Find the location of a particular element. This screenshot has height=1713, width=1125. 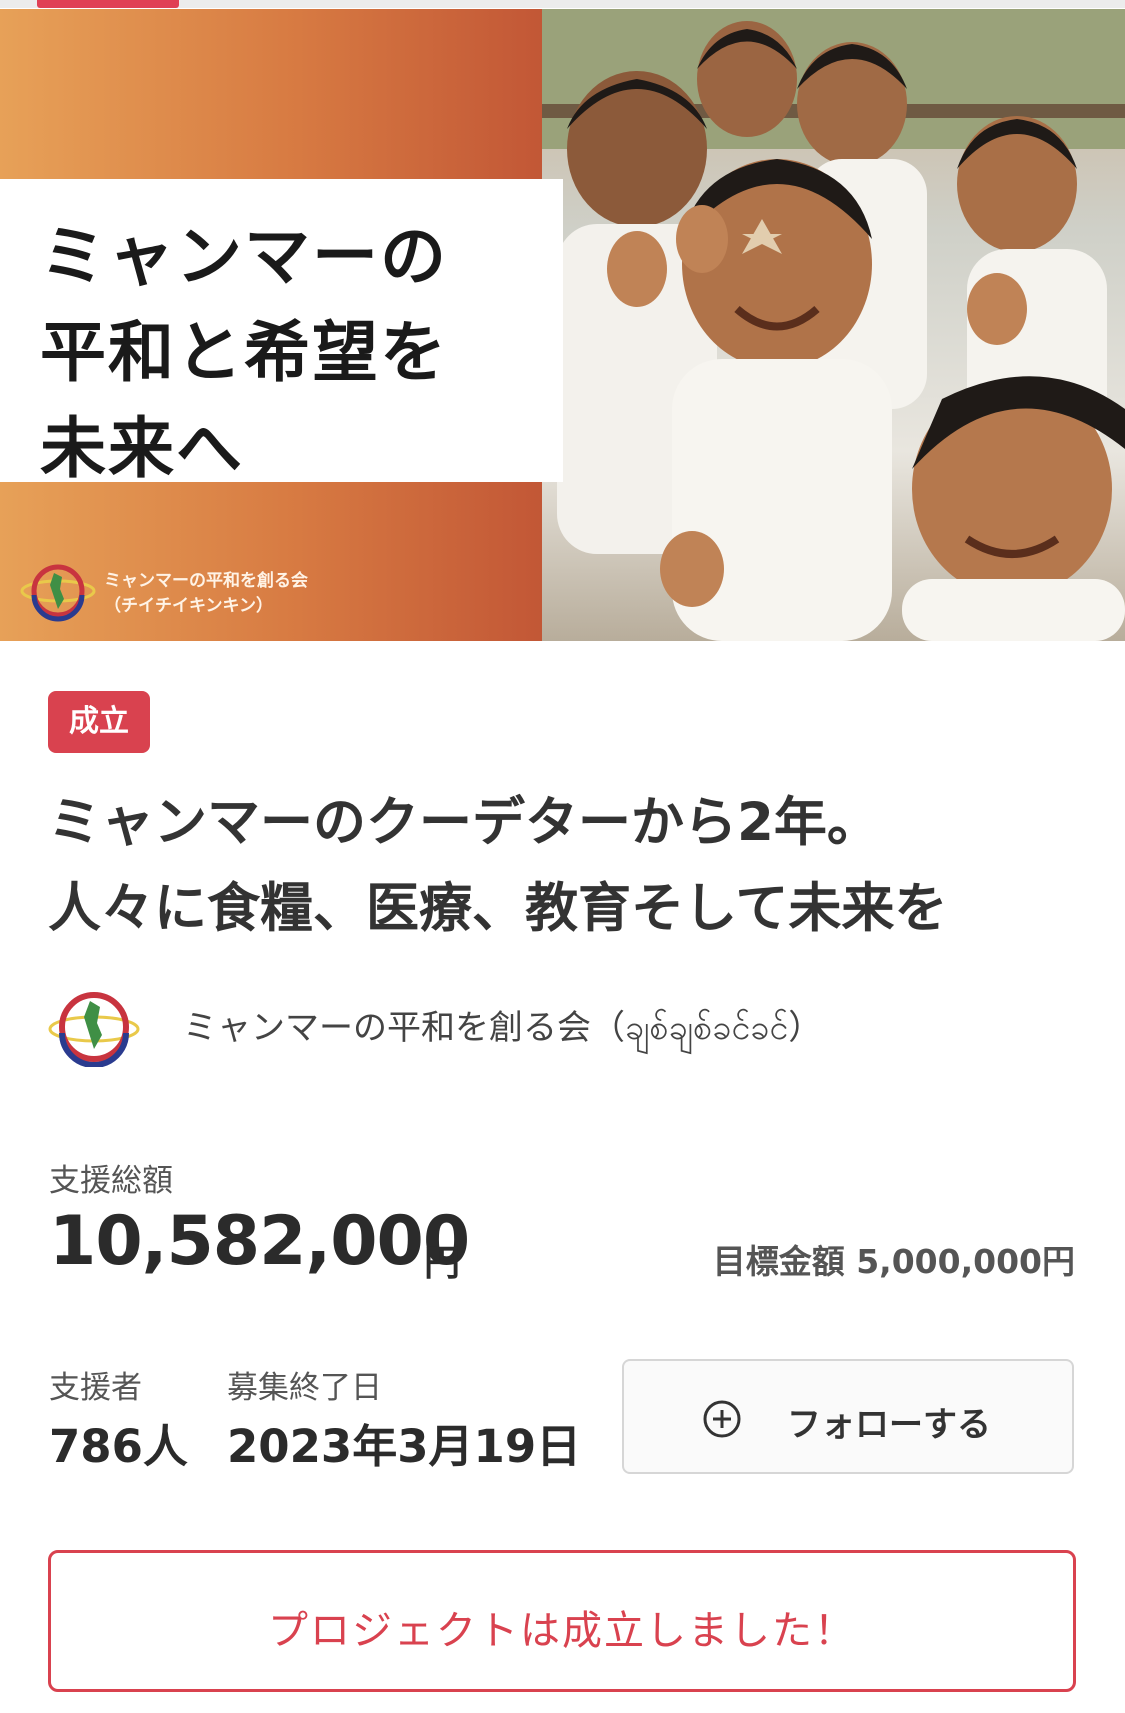

end-date-value: 2023年3月19日 is located at coordinates (404, 1446).